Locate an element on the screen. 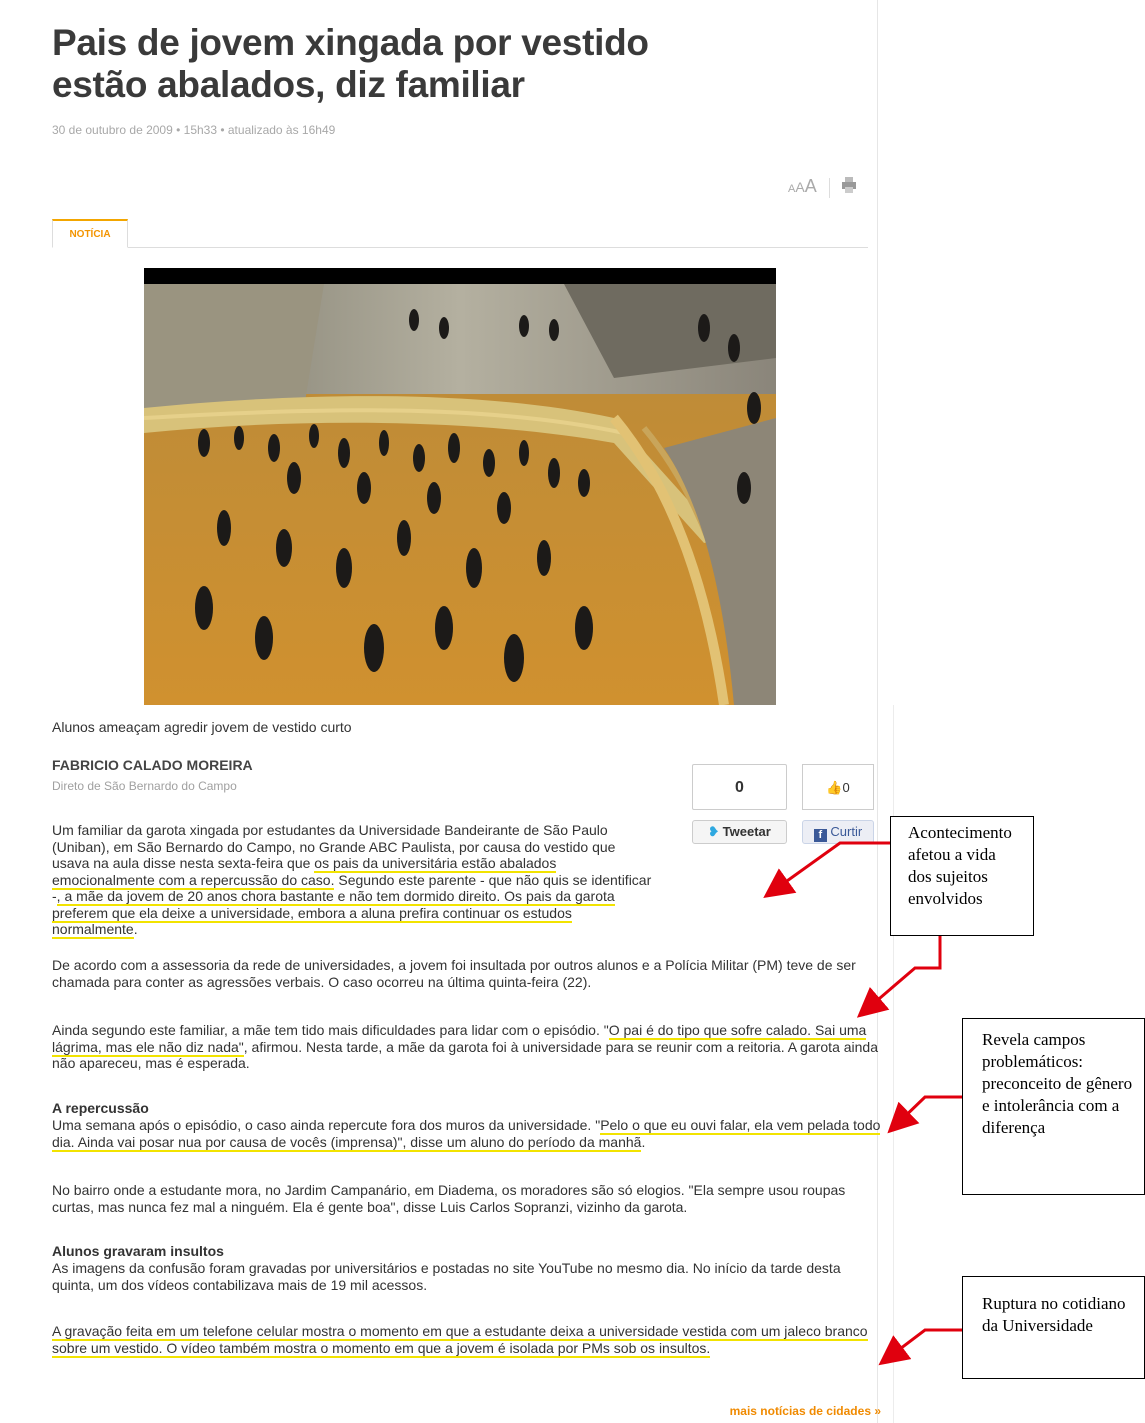 The image size is (1145, 1423). annotation-arrows is located at coordinates (862, 1103).